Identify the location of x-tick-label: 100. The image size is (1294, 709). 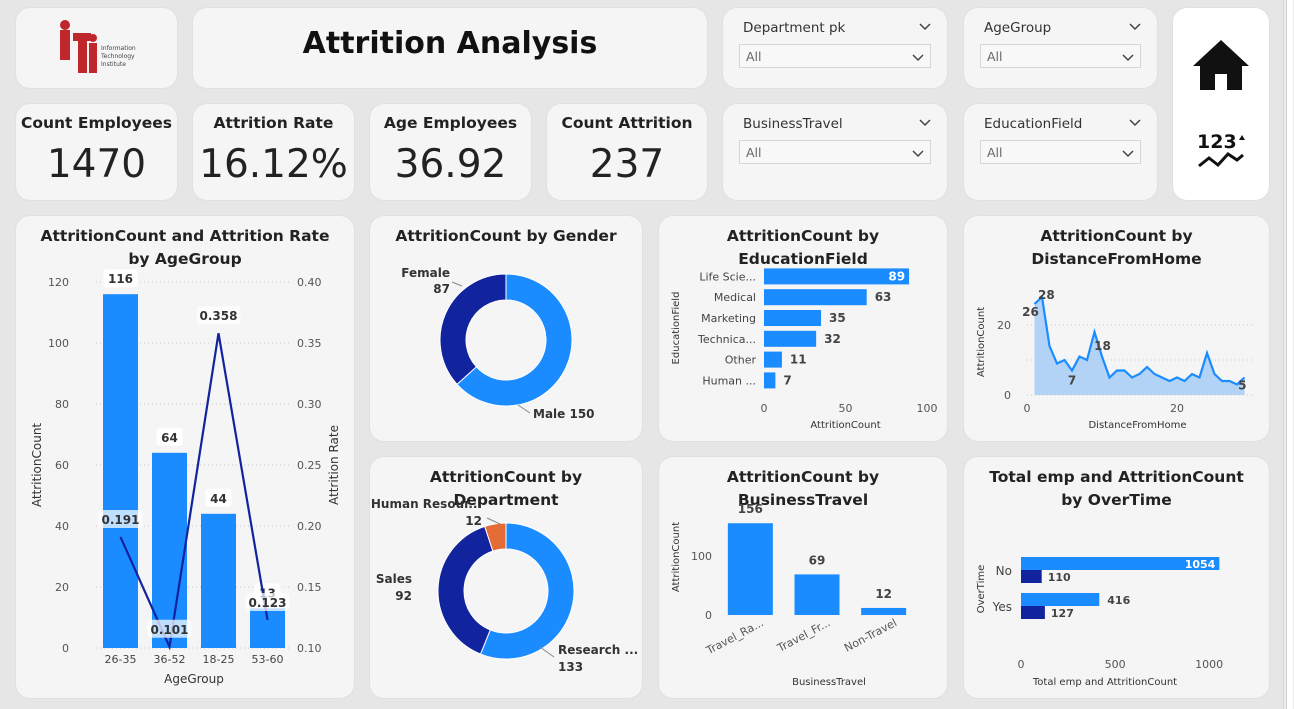
(927, 408).